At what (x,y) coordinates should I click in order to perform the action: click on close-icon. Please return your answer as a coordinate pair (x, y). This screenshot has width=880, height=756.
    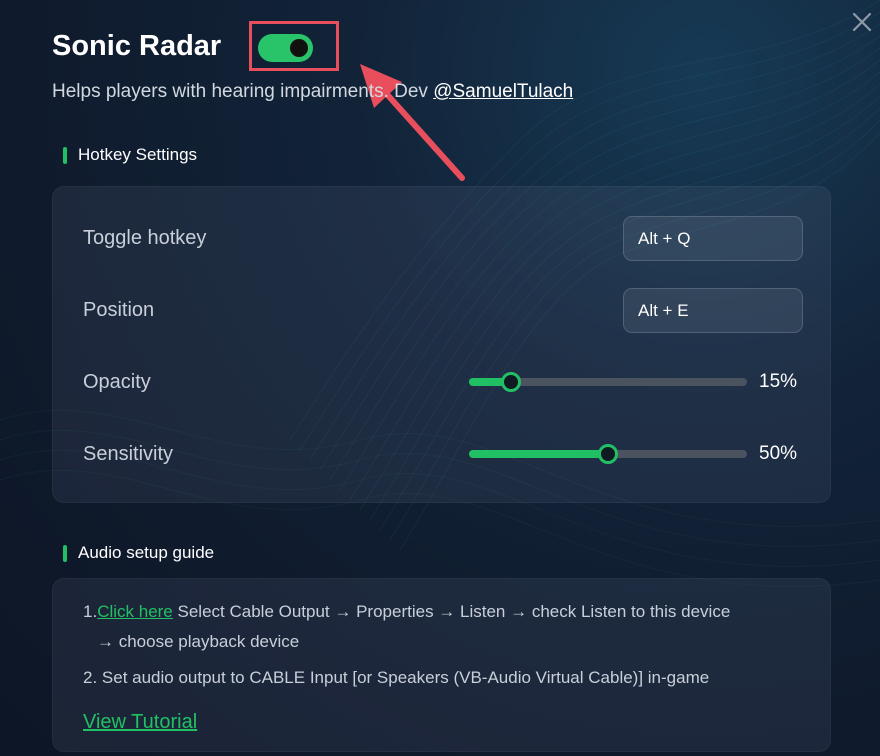
    Looking at the image, I should click on (862, 22).